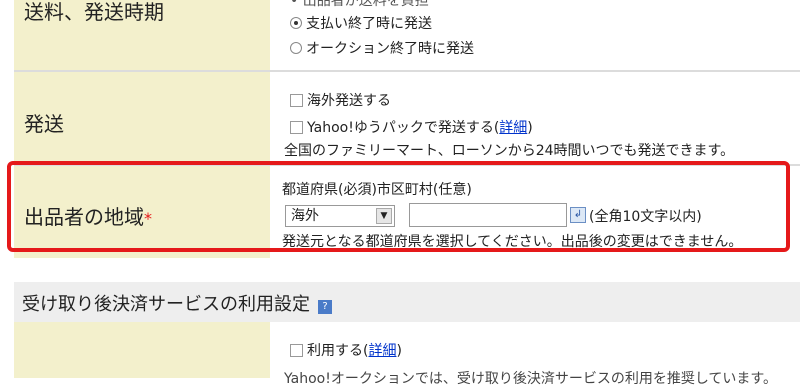 The height and width of the screenshot is (388, 800). Describe the element at coordinates (382, 351) in the screenshot. I see `payment-details-link: 詳細` at that location.